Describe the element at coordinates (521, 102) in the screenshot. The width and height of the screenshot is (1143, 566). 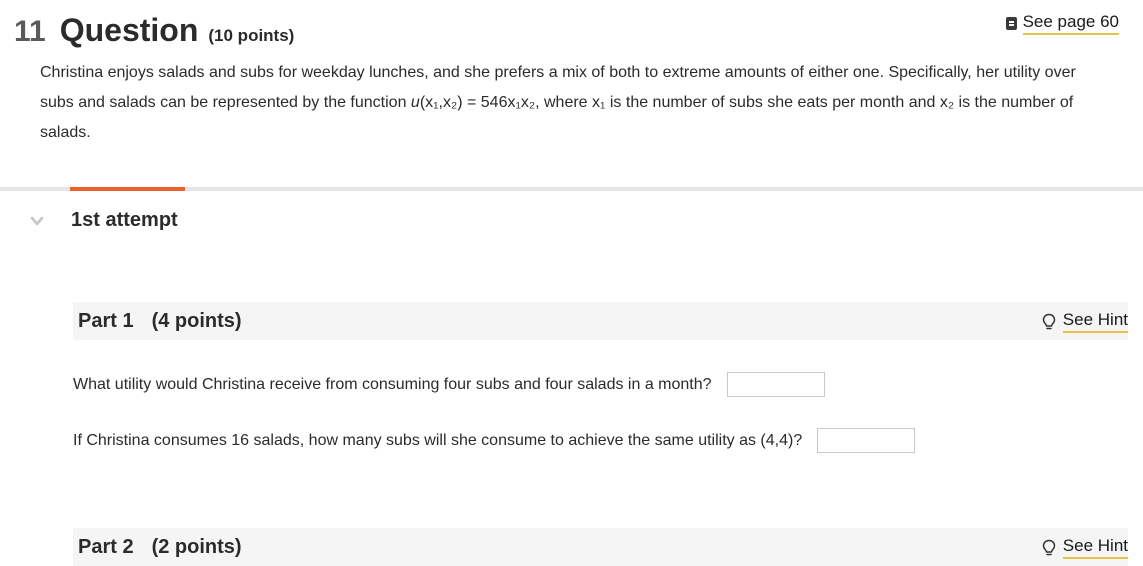
I see `utility-function-vars: x₁x₂` at that location.